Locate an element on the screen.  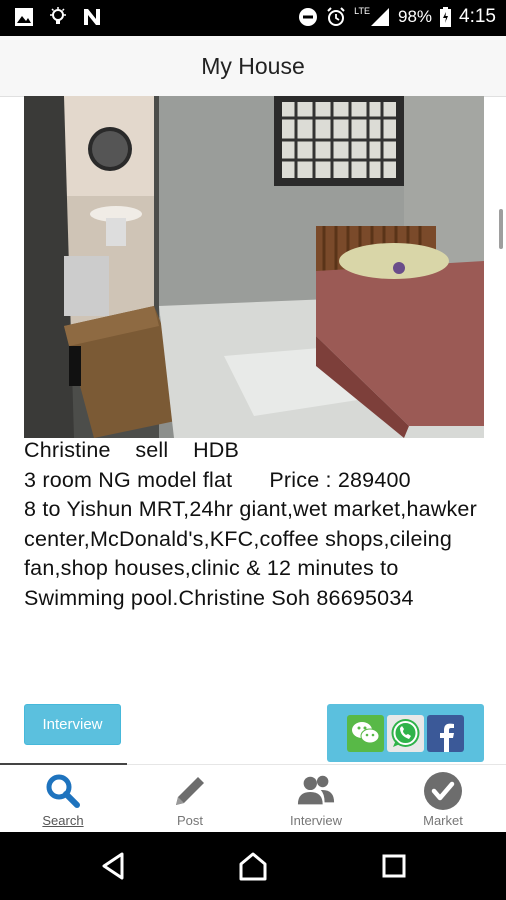
tab-interview-label: Interview is located at coordinates (316, 820).